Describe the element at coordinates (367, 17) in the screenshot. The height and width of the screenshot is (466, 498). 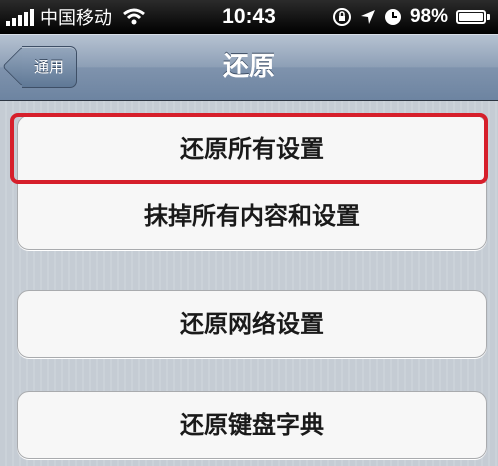
I see `location-icon` at that location.